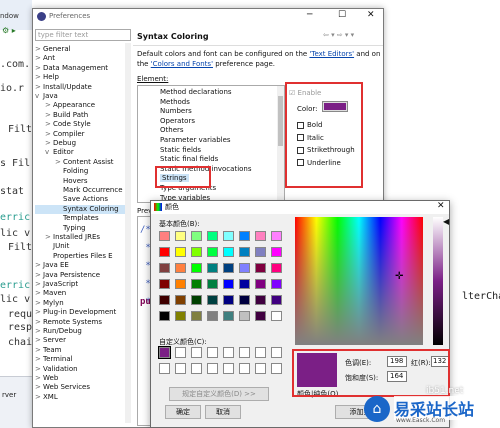 This screenshot has width=500, height=428. Describe the element at coordinates (75, 312) in the screenshot. I see `tree-item: > Plug-in Development` at that location.